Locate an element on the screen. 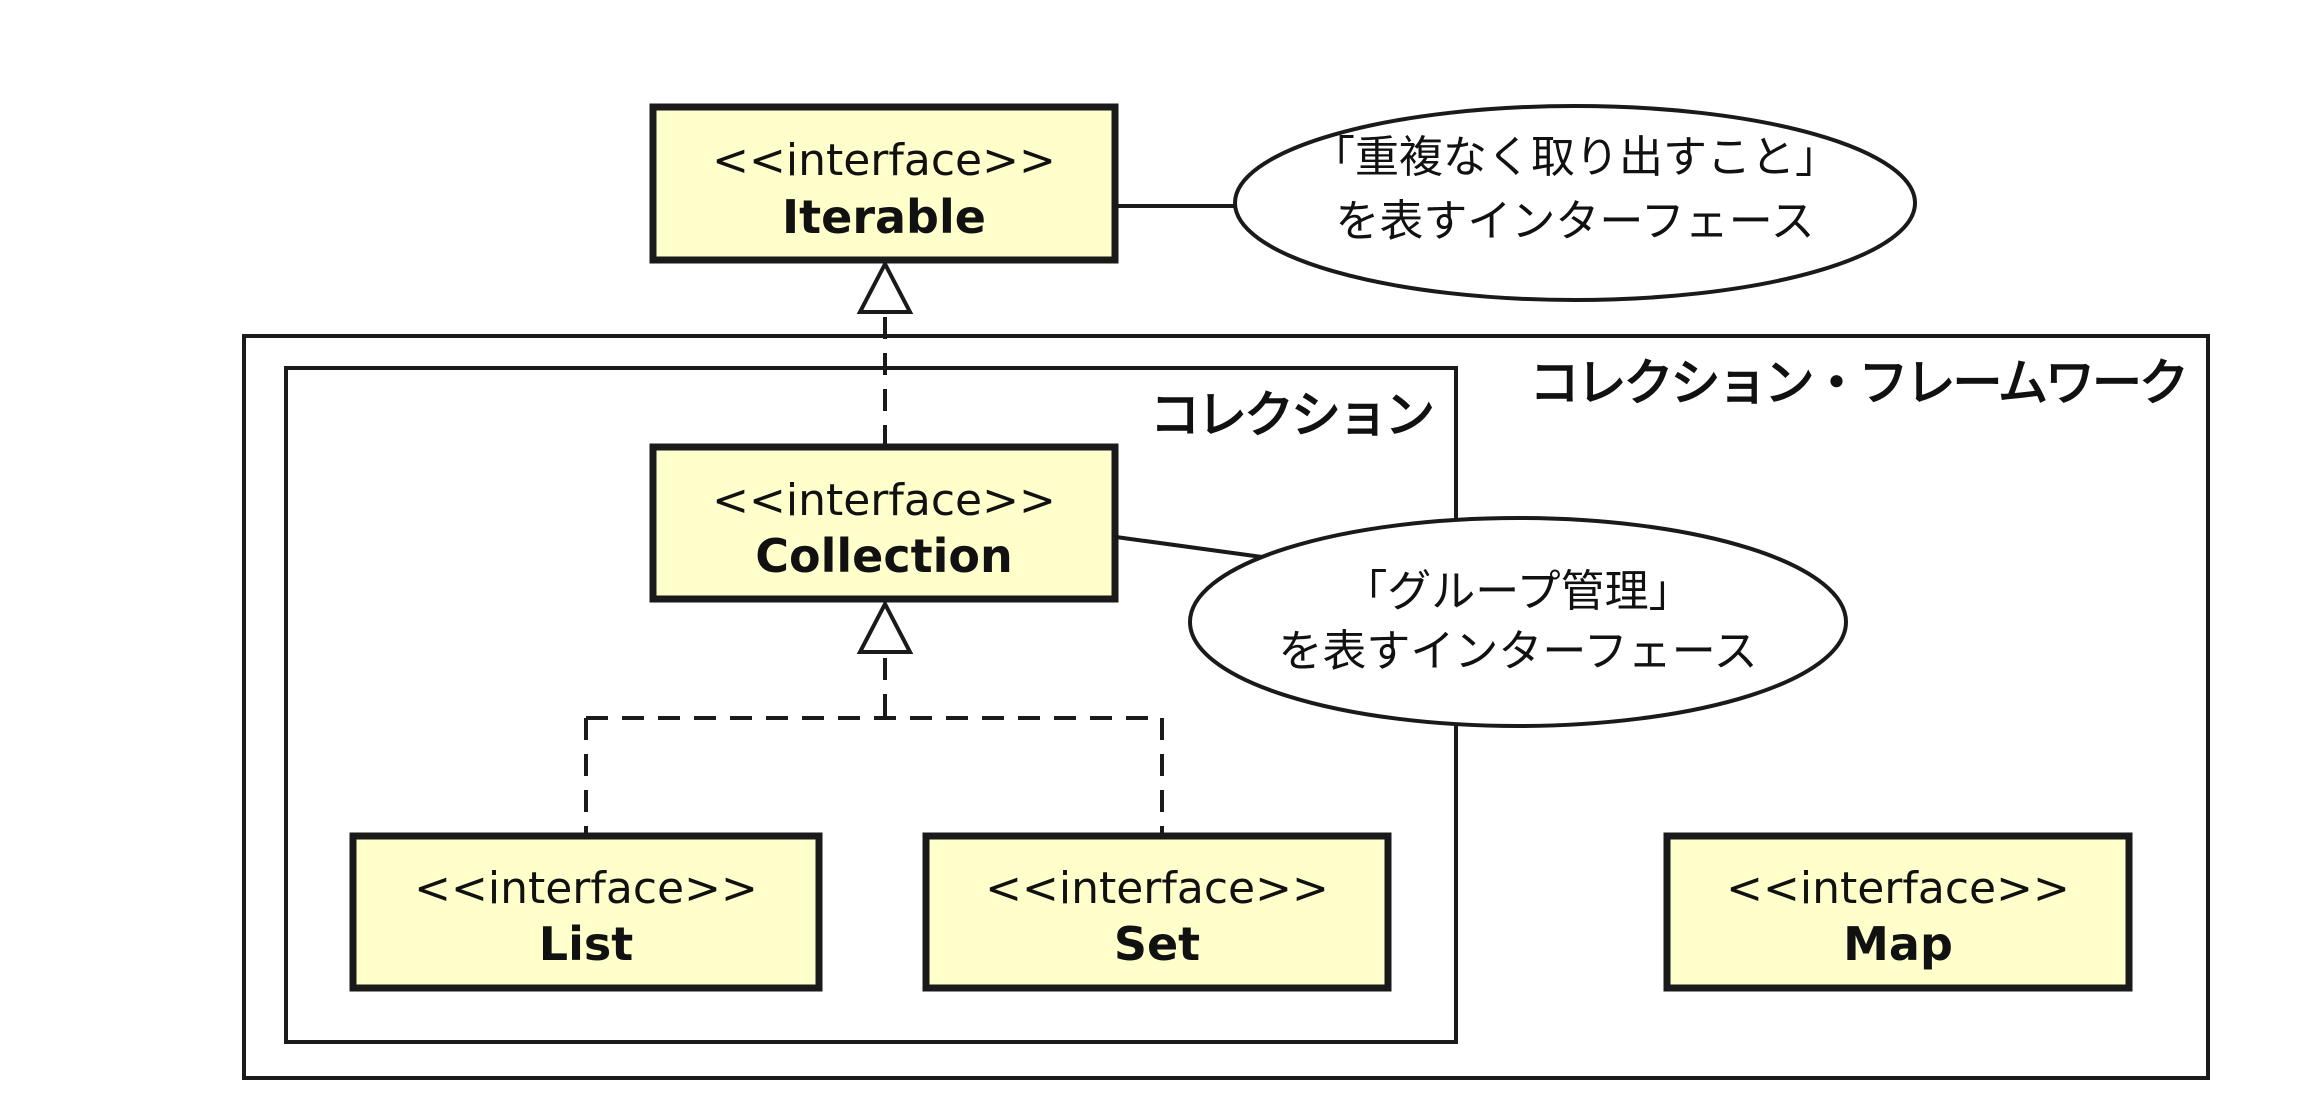 The image size is (2300, 1108). iterable-realization-arrowhead is located at coordinates (885, 286).